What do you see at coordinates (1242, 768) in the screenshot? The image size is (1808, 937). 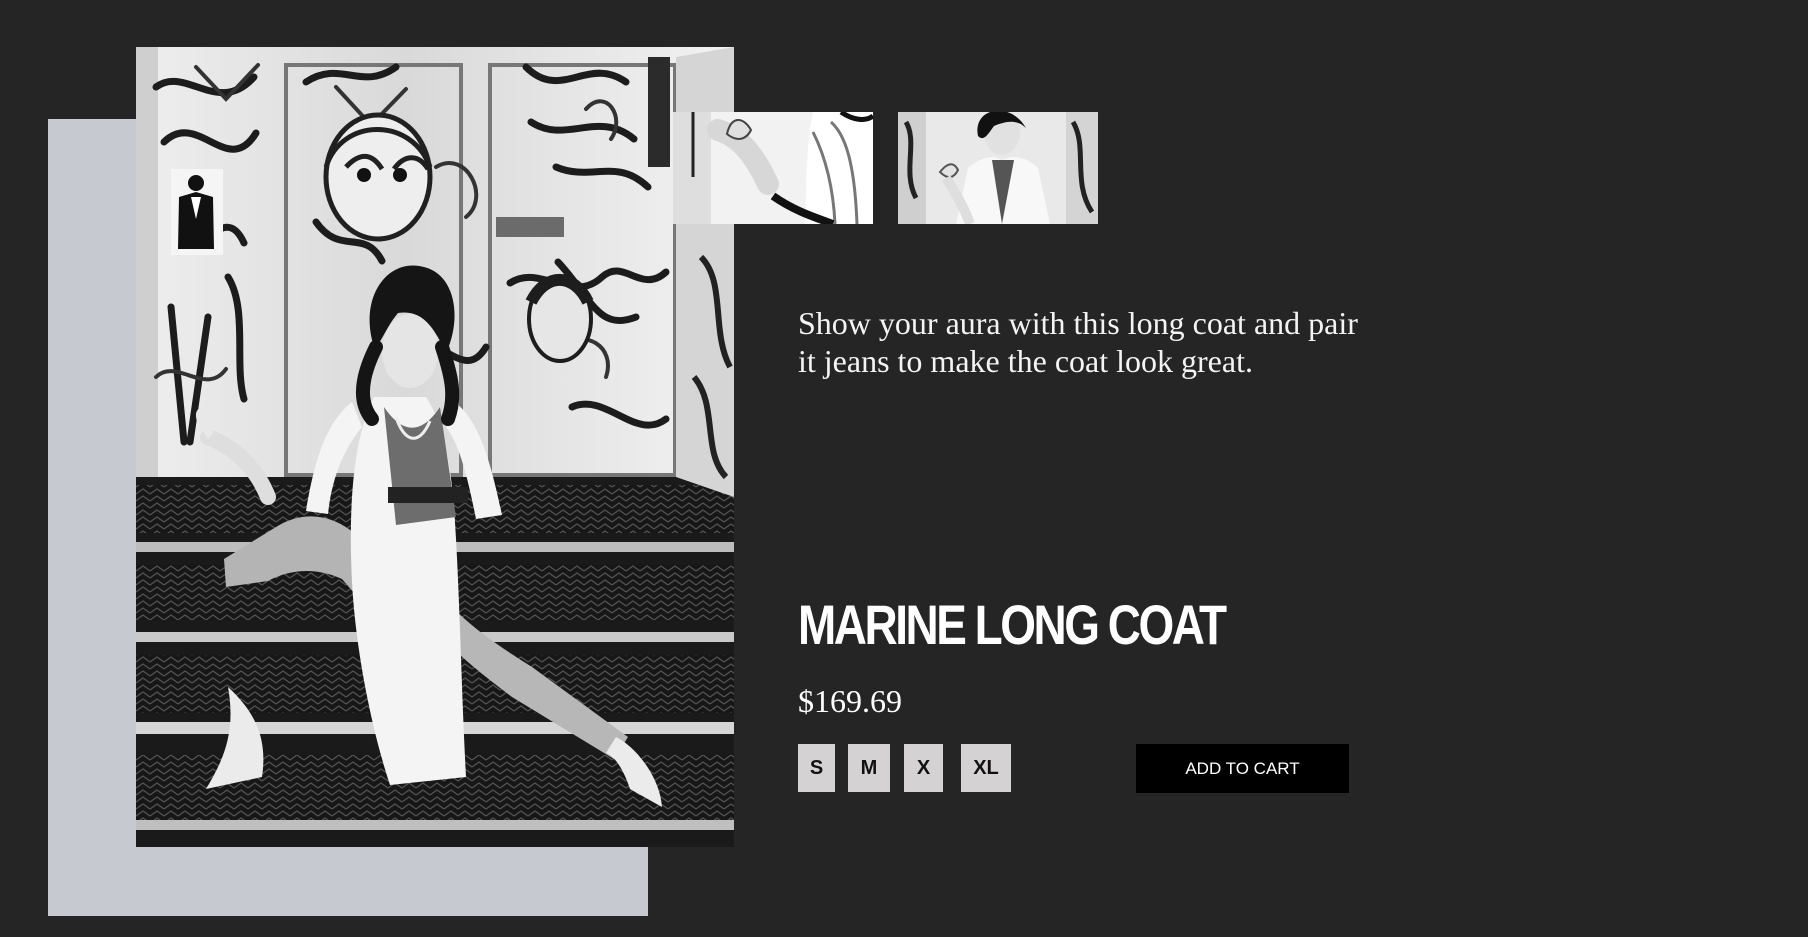 I see `add-to-cart-button: ADD TO CART` at bounding box center [1242, 768].